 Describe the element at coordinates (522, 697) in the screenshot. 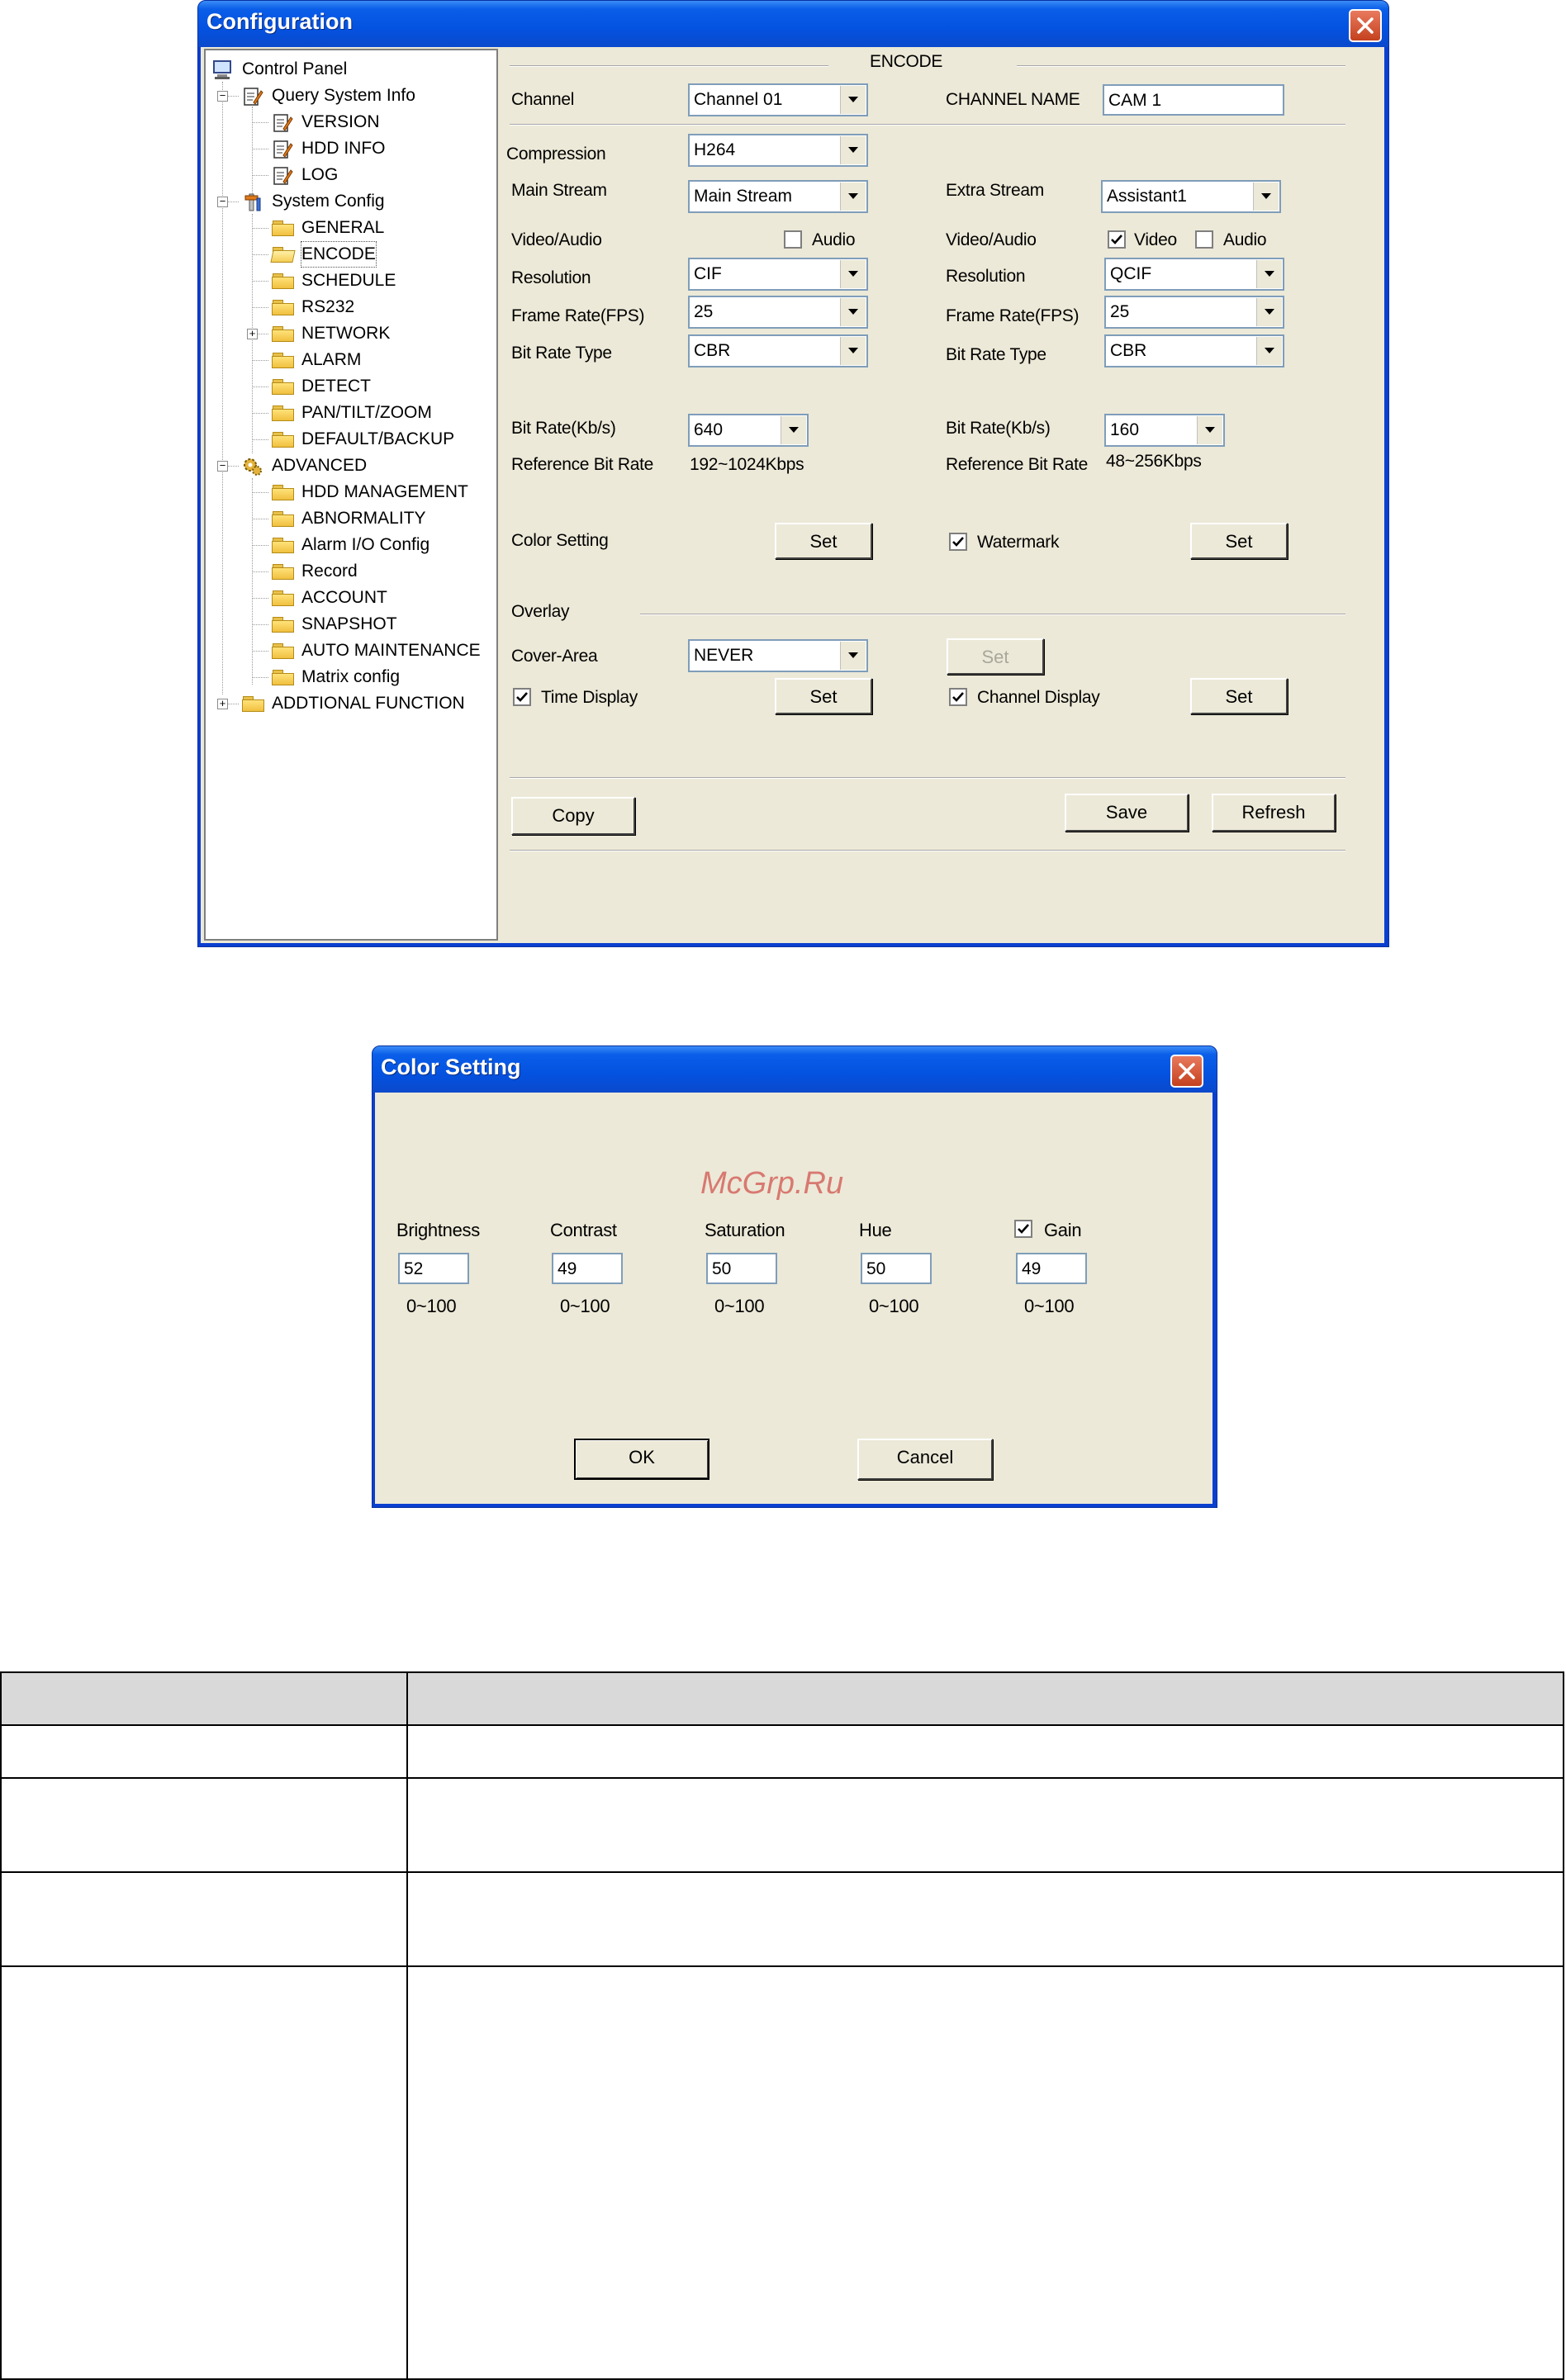

I see `time-display-checkbox` at that location.